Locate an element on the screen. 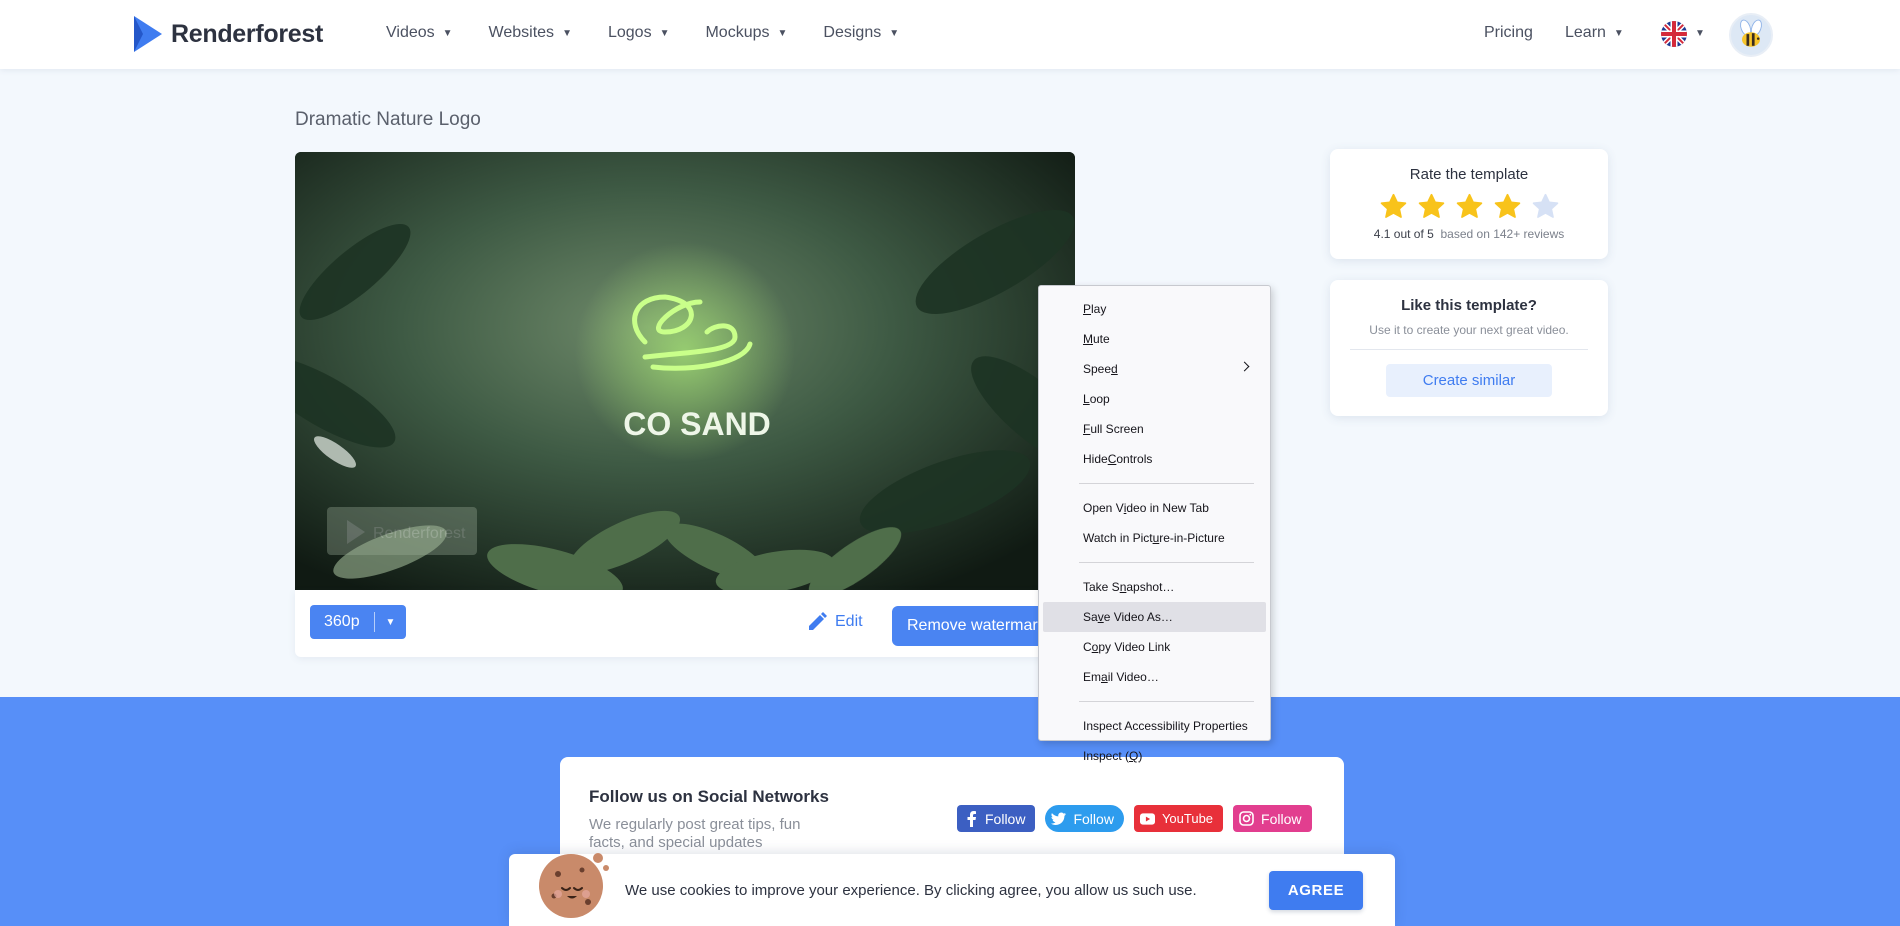 The height and width of the screenshot is (926, 1900). page-title: Dramatic Nature Logo is located at coordinates (388, 119).